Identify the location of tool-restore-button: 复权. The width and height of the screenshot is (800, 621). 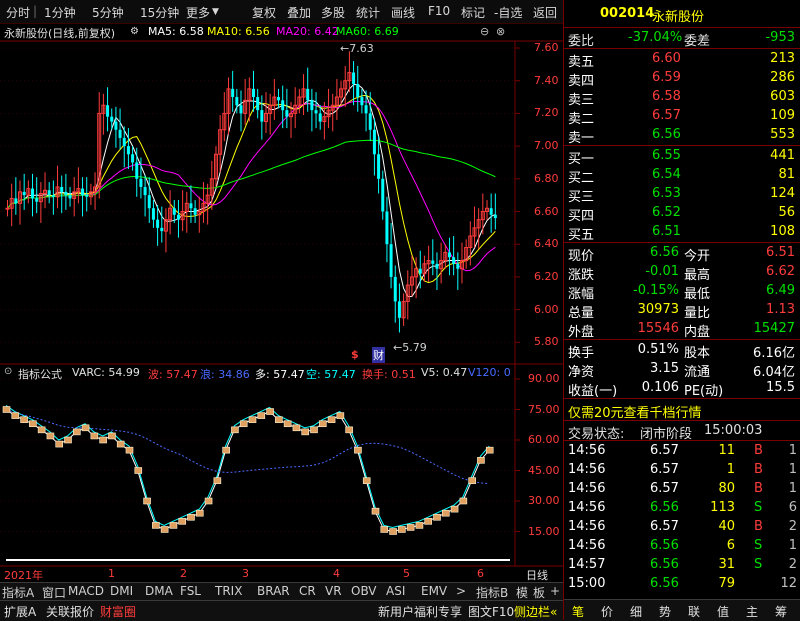
(264, 12).